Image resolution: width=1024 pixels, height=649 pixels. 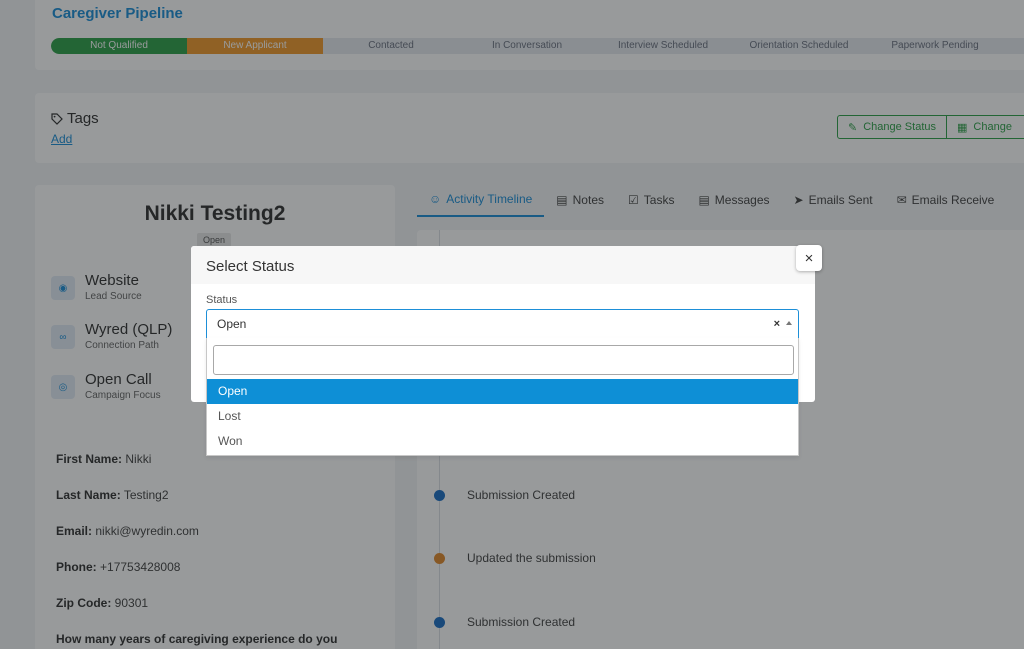 What do you see at coordinates (232, 324) in the screenshot?
I see `status-select-value: Open` at bounding box center [232, 324].